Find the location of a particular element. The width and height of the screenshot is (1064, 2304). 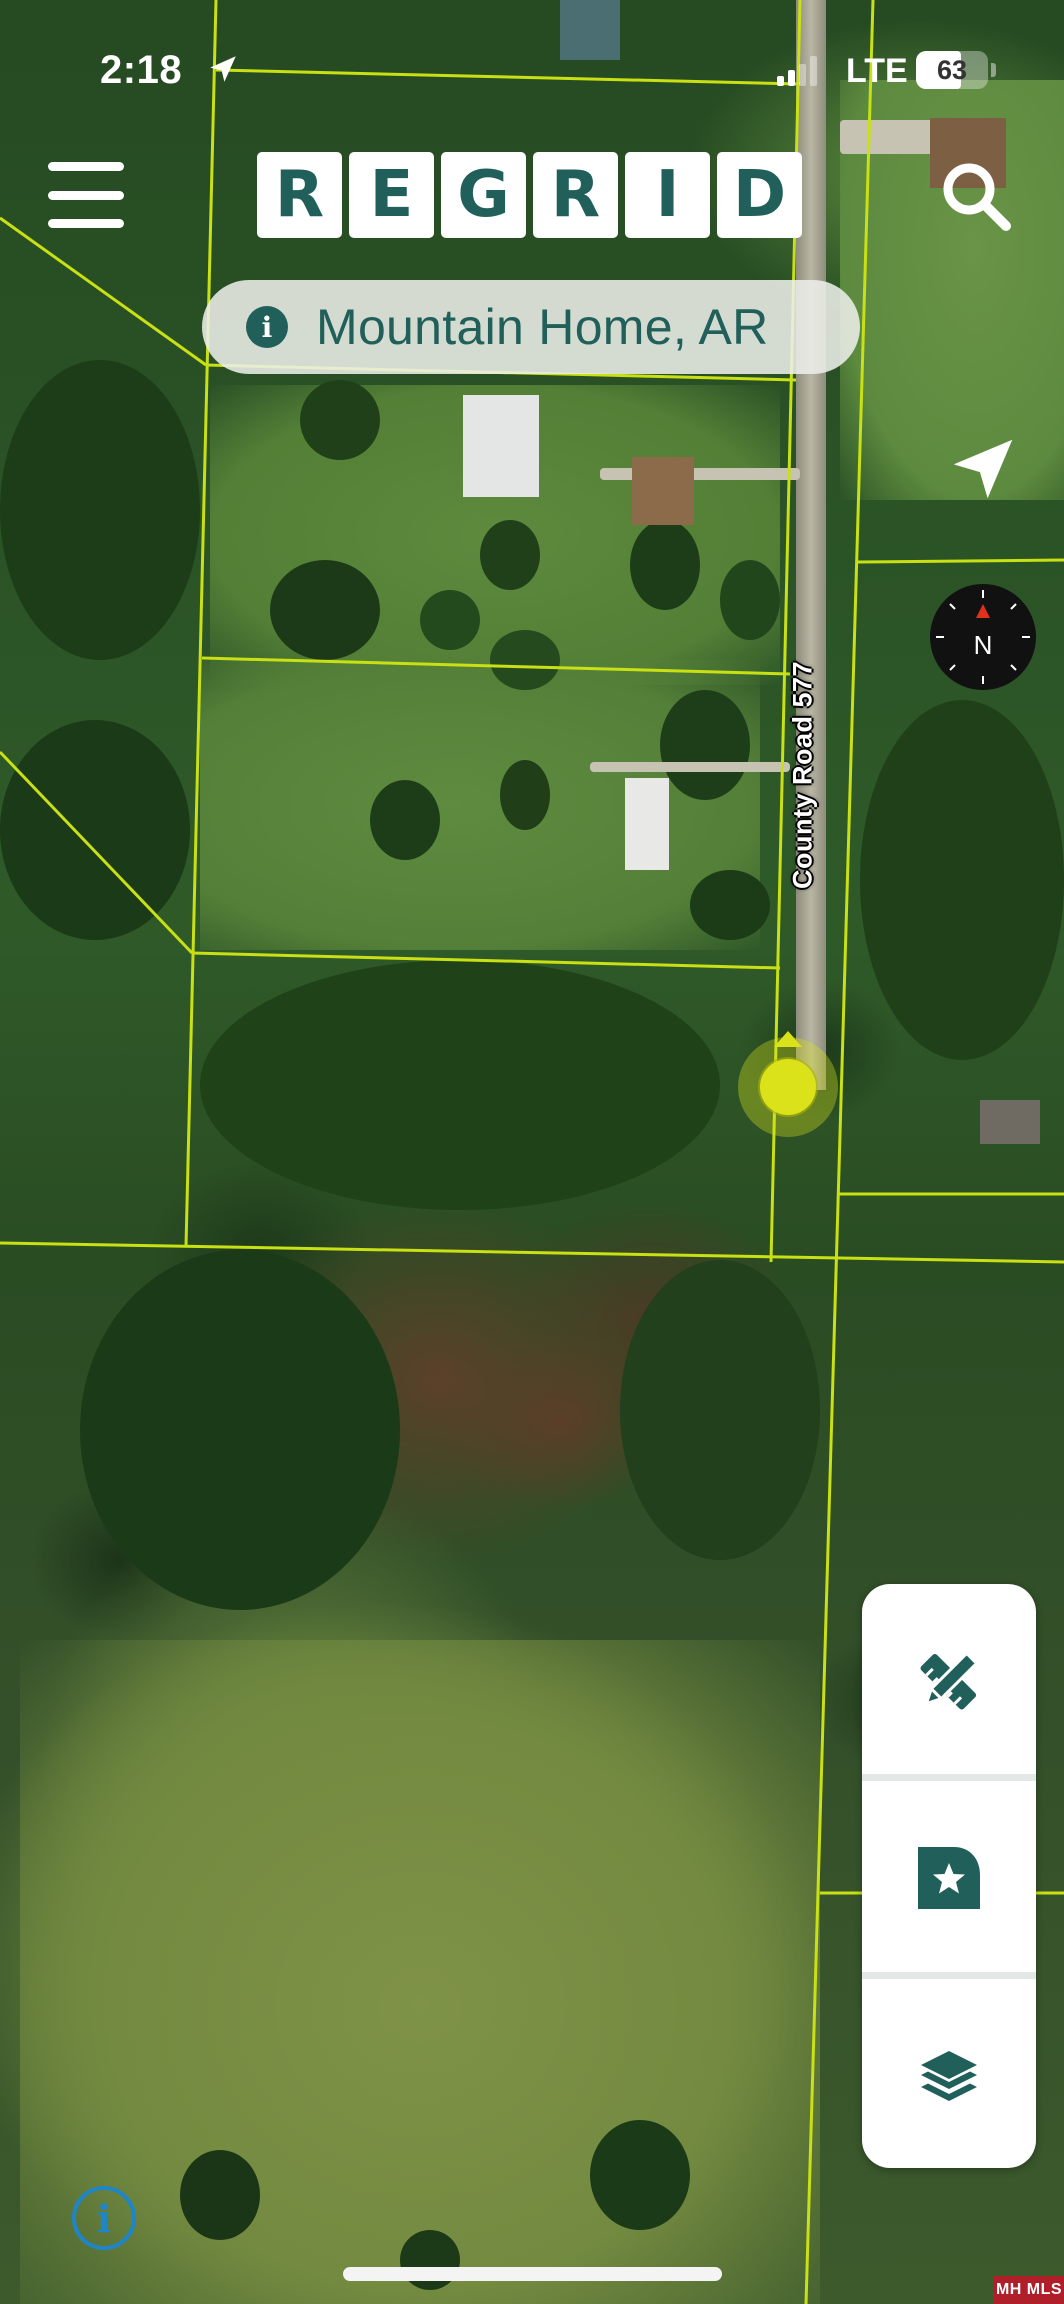

map-info-button: i is located at coordinates (104, 2218).